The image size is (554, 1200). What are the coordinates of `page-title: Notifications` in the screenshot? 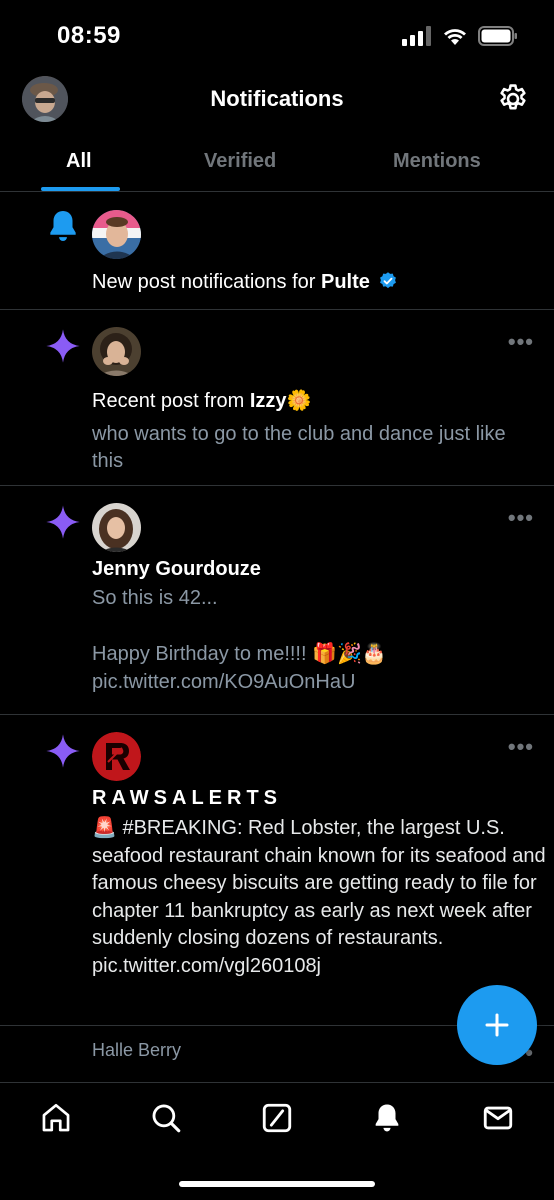 It's located at (277, 98).